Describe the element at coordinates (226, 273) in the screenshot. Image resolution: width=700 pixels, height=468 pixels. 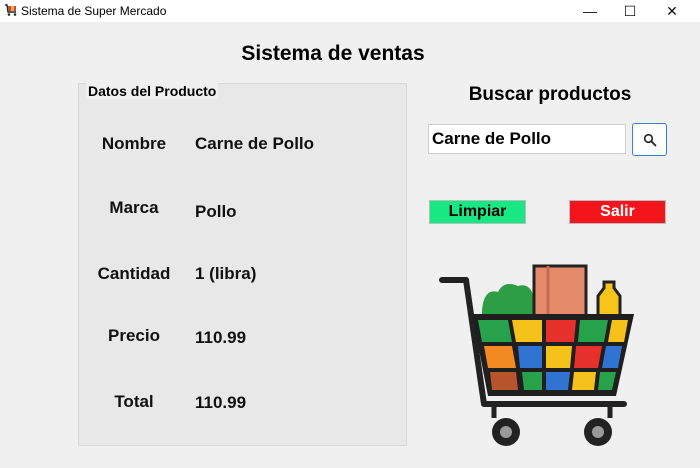
I see `field-value-cantidad: 1 (libra)` at that location.